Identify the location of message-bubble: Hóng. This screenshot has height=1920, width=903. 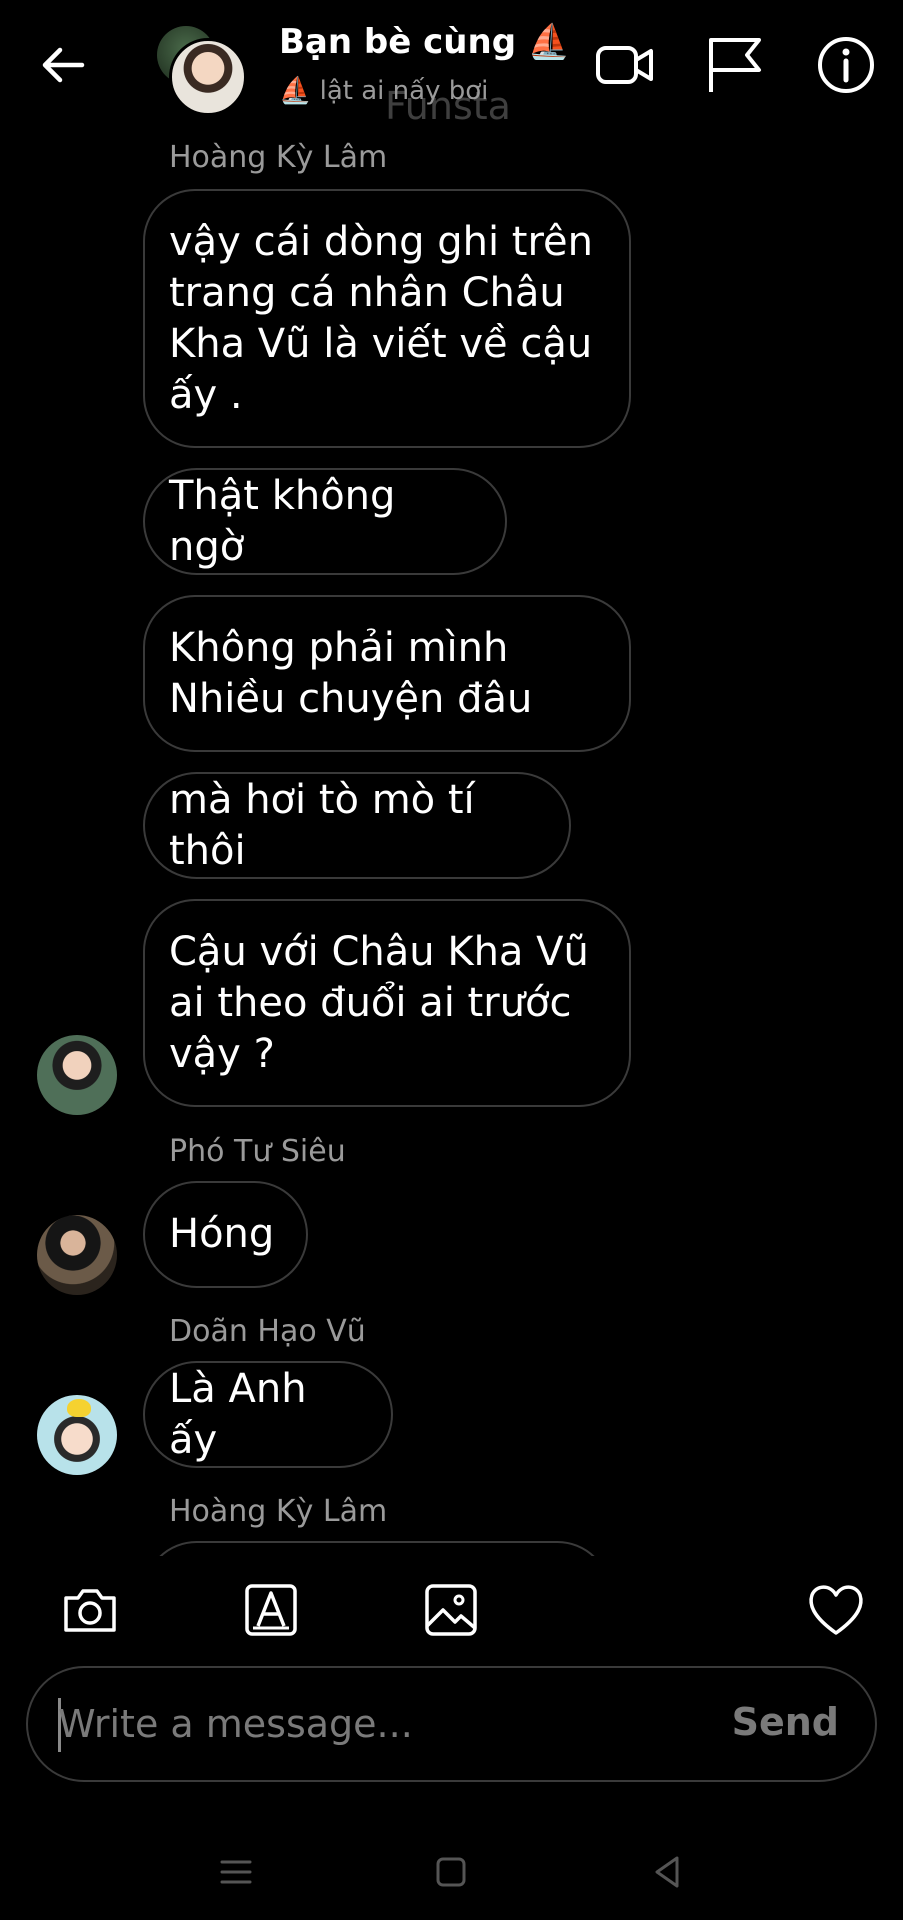
(225, 1234).